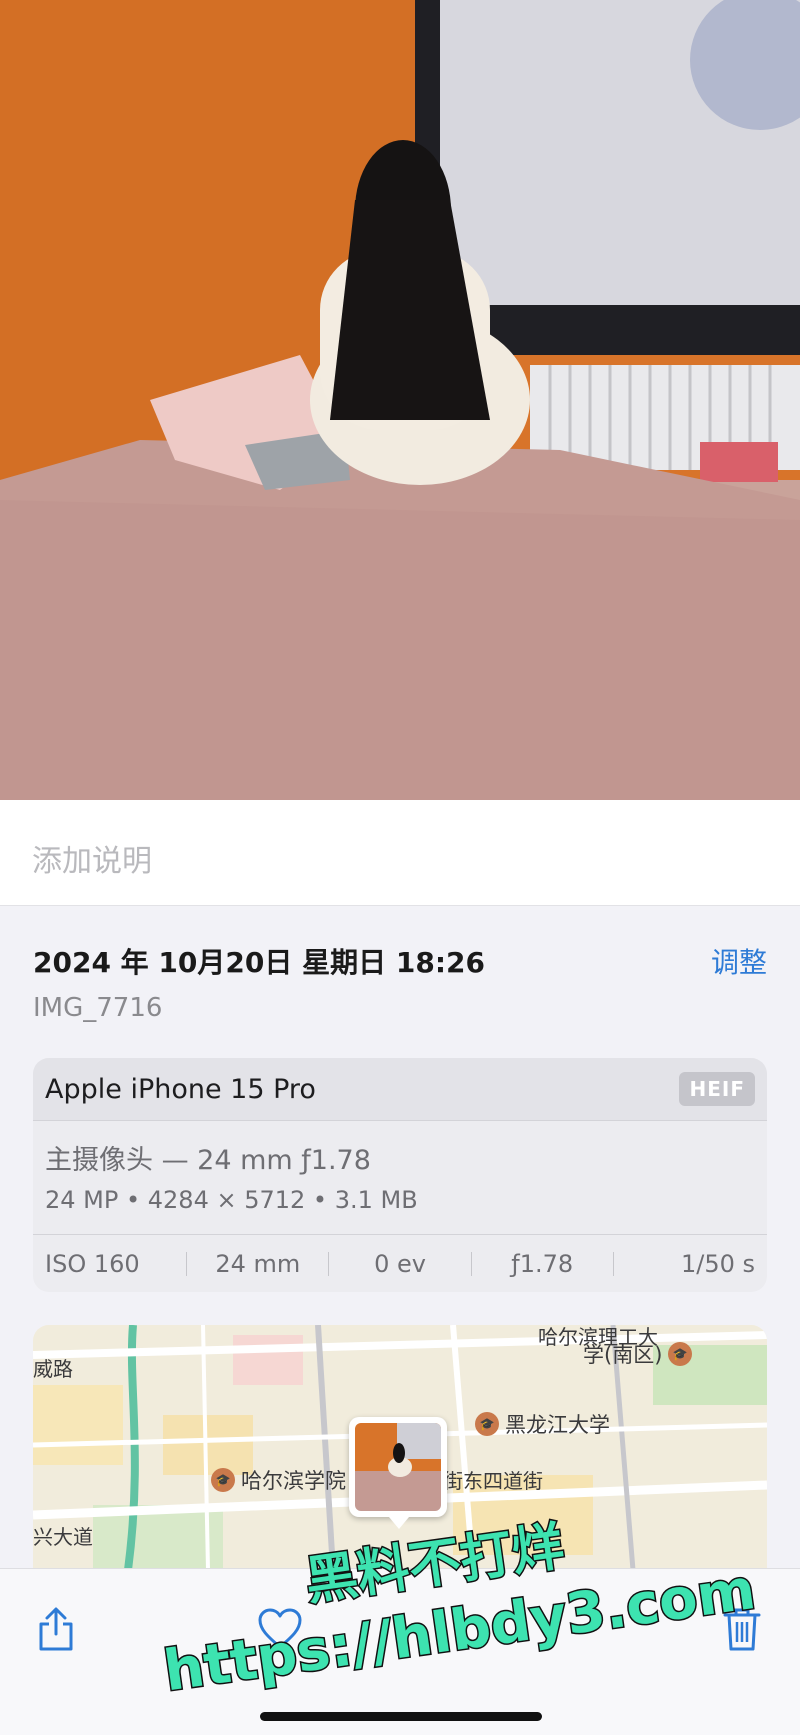 This screenshot has width=800, height=1735. I want to click on map-label-street: 街东四道街, so click(493, 1481).